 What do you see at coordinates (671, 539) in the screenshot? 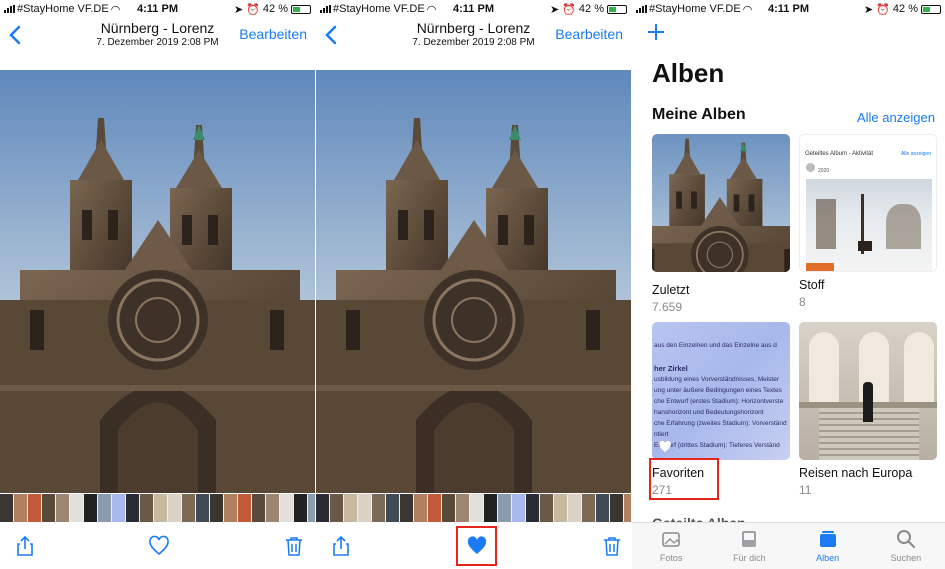
I see `photos-icon` at bounding box center [671, 539].